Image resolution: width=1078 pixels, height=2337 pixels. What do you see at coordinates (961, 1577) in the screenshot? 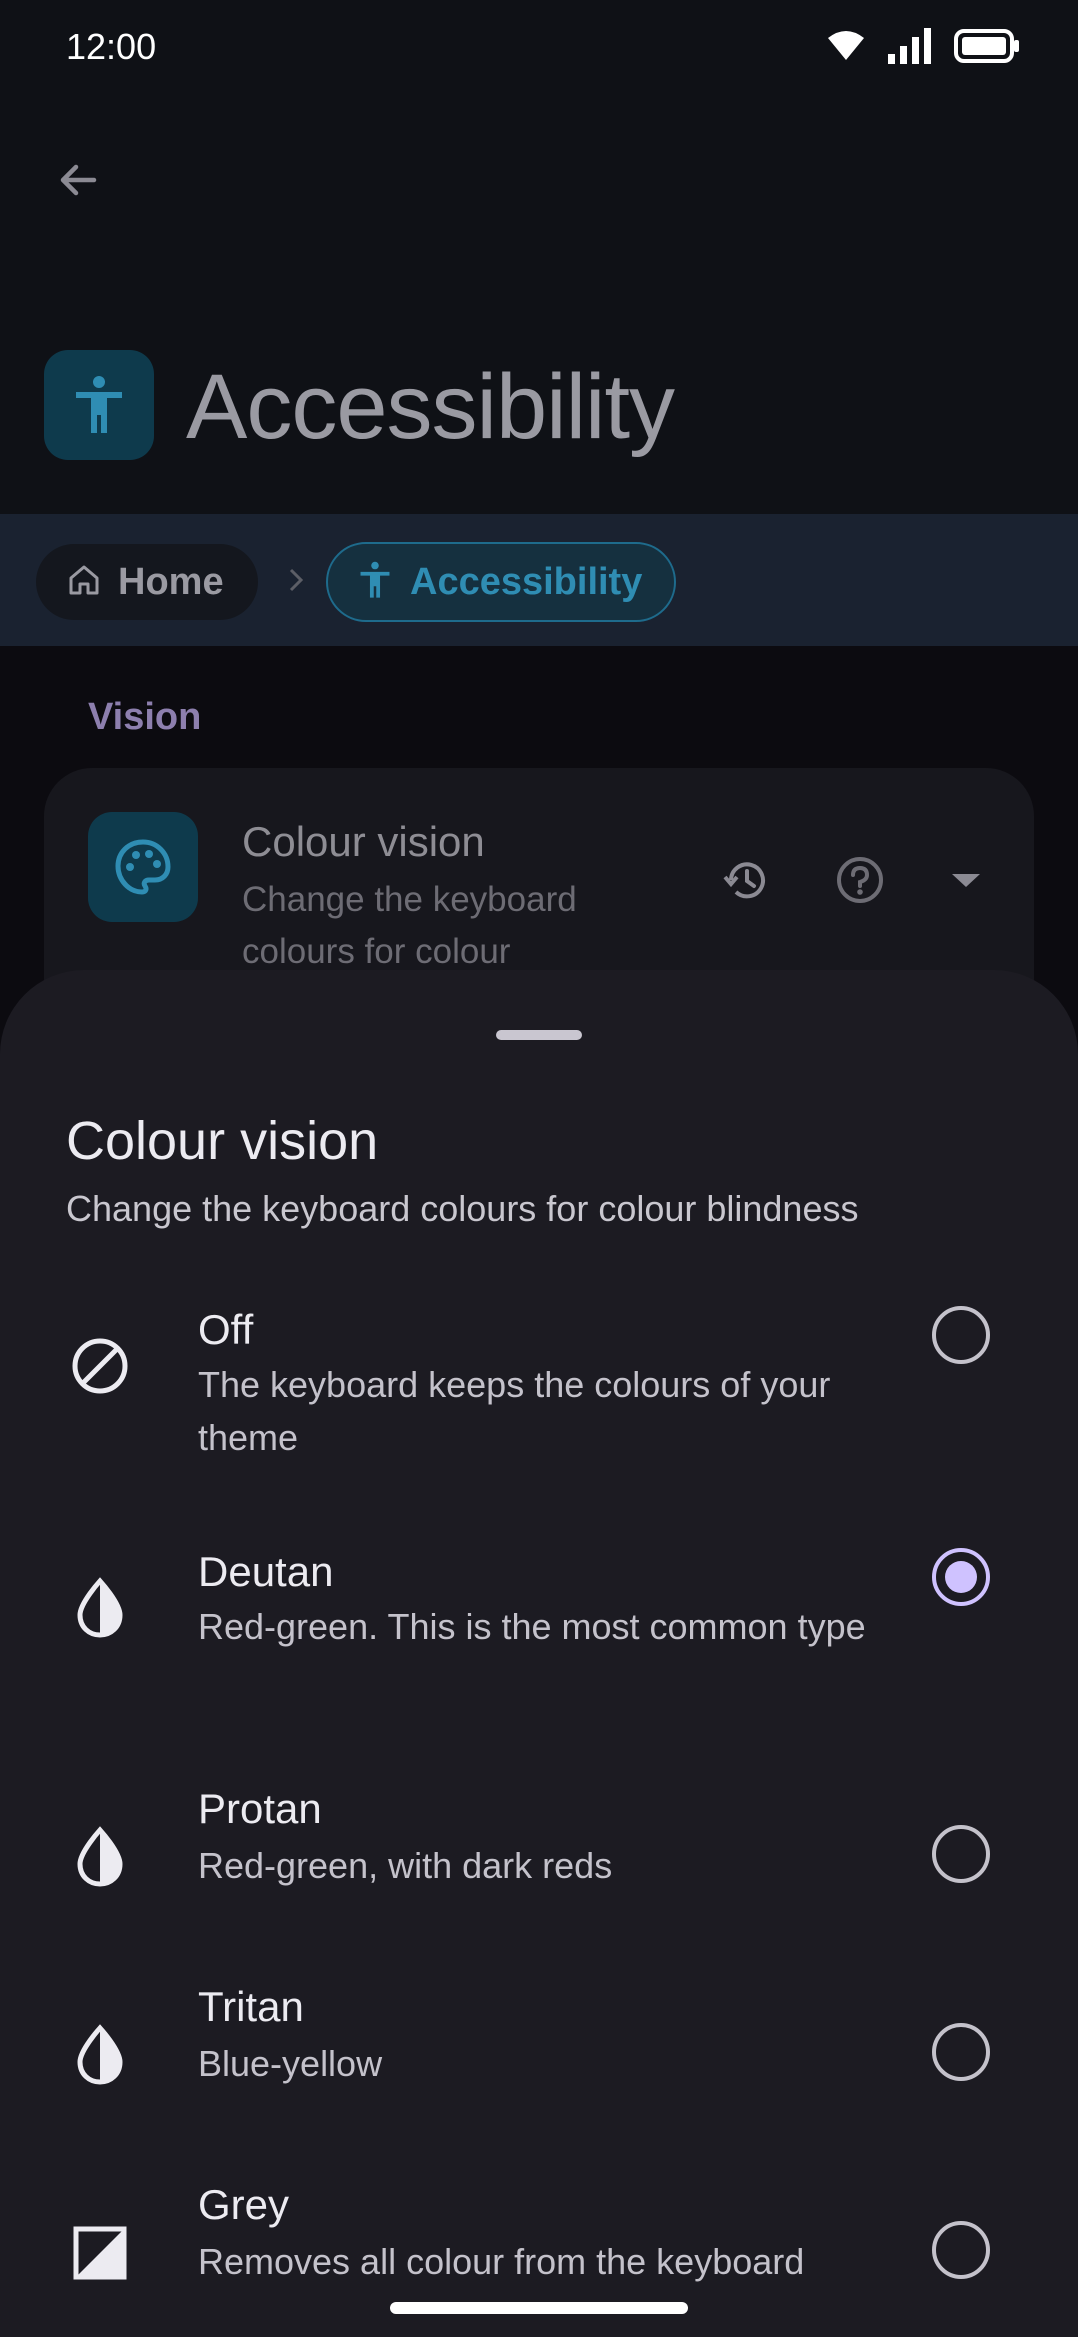
I see `radio-deutan` at bounding box center [961, 1577].